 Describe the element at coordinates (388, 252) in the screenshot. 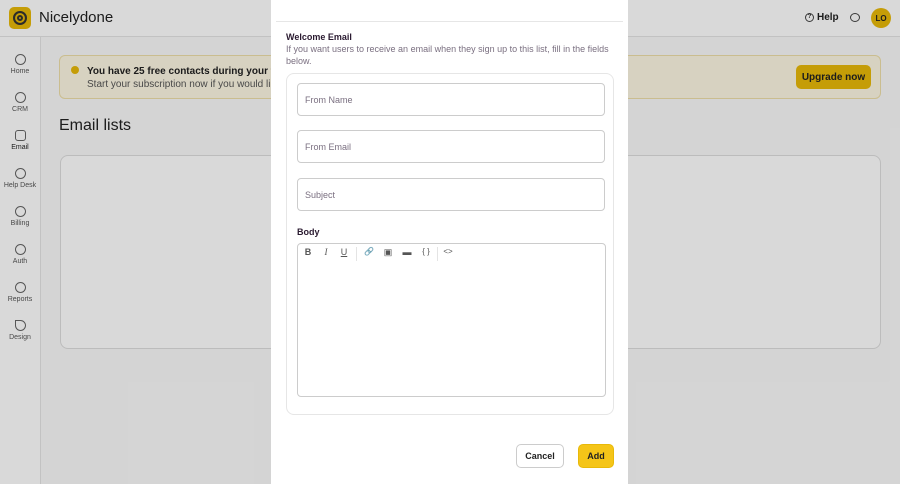

I see `image-icon: ▣` at that location.